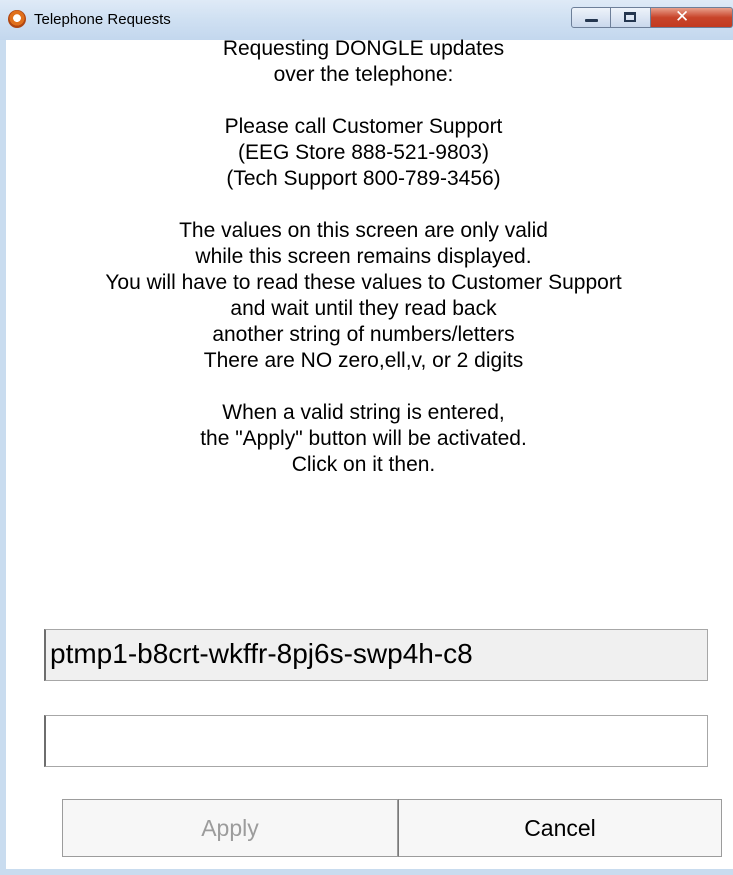  What do you see at coordinates (692, 17) in the screenshot?
I see `close-button: ✕` at bounding box center [692, 17].